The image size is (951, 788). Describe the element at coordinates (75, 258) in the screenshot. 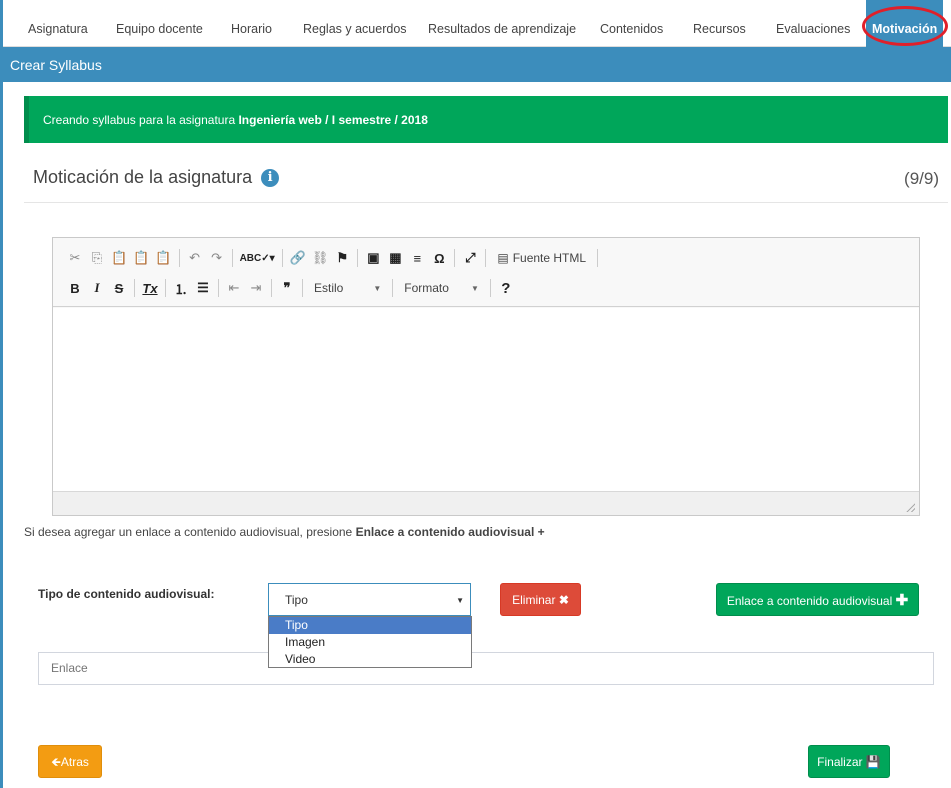

I see `cut-icon: ✂` at that location.